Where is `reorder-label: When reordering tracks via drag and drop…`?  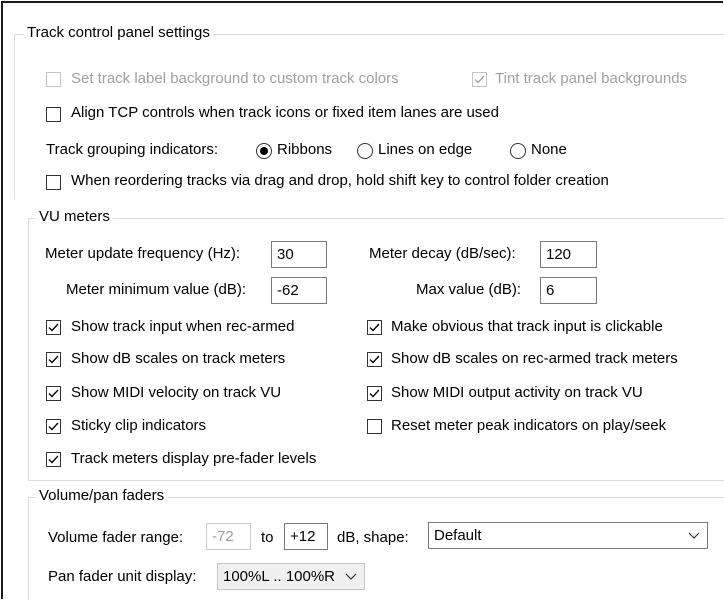
reorder-label: When reordering tracks via drag and drop… is located at coordinates (340, 180).